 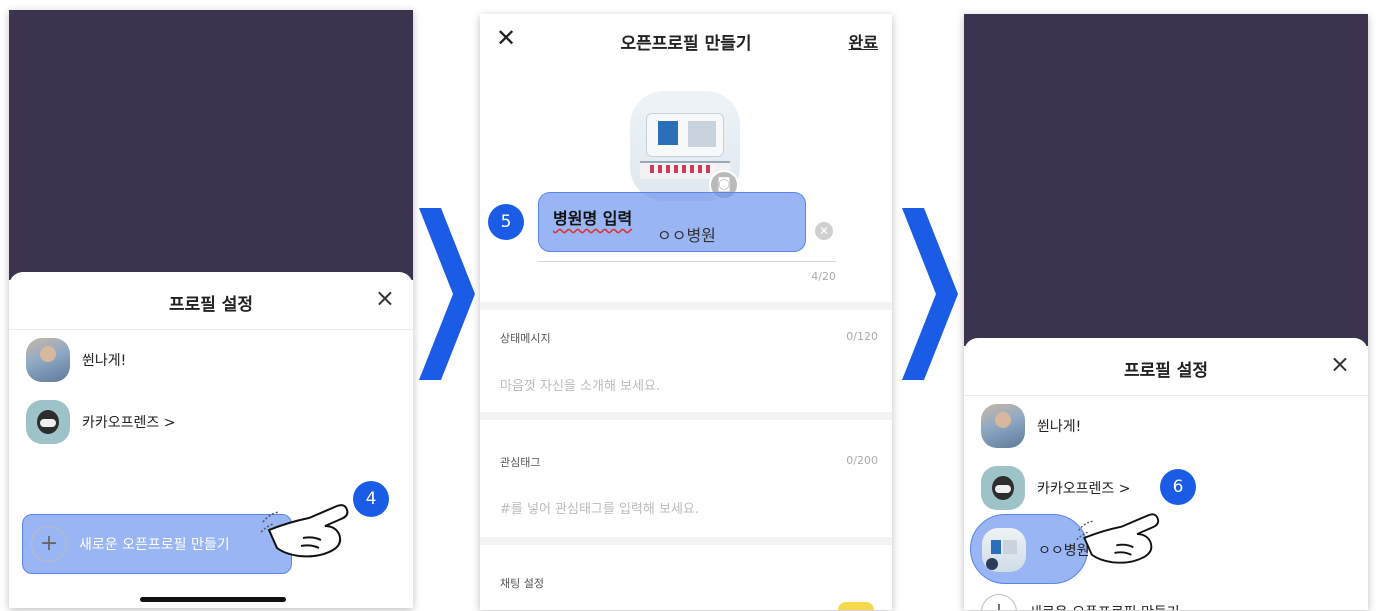 I want to click on input-annotation: 병원명 입력, so click(x=593, y=218).